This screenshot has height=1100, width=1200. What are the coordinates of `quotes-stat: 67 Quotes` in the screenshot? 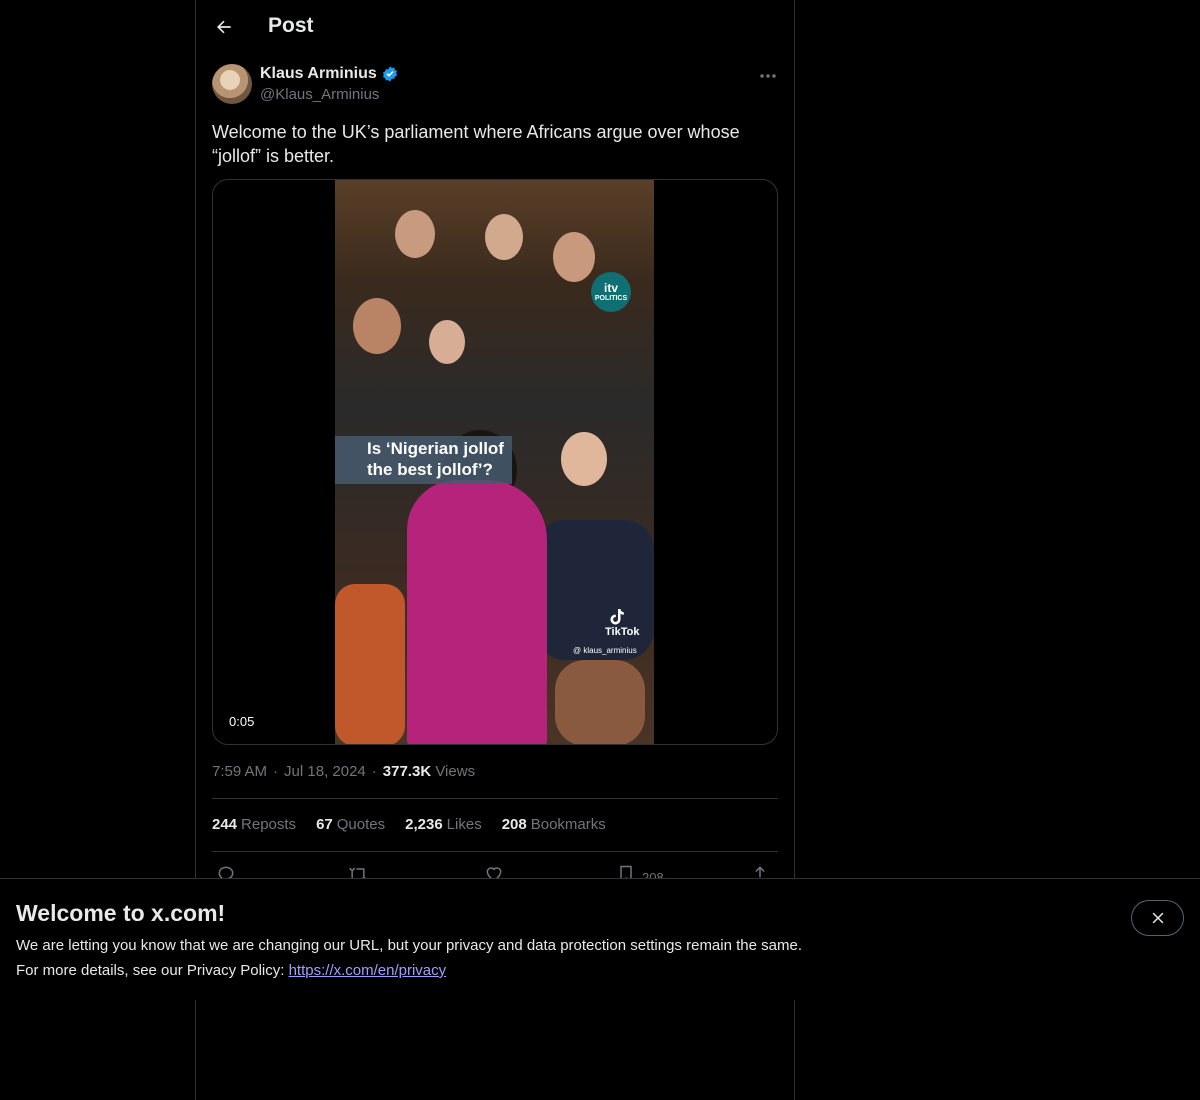 It's located at (350, 824).